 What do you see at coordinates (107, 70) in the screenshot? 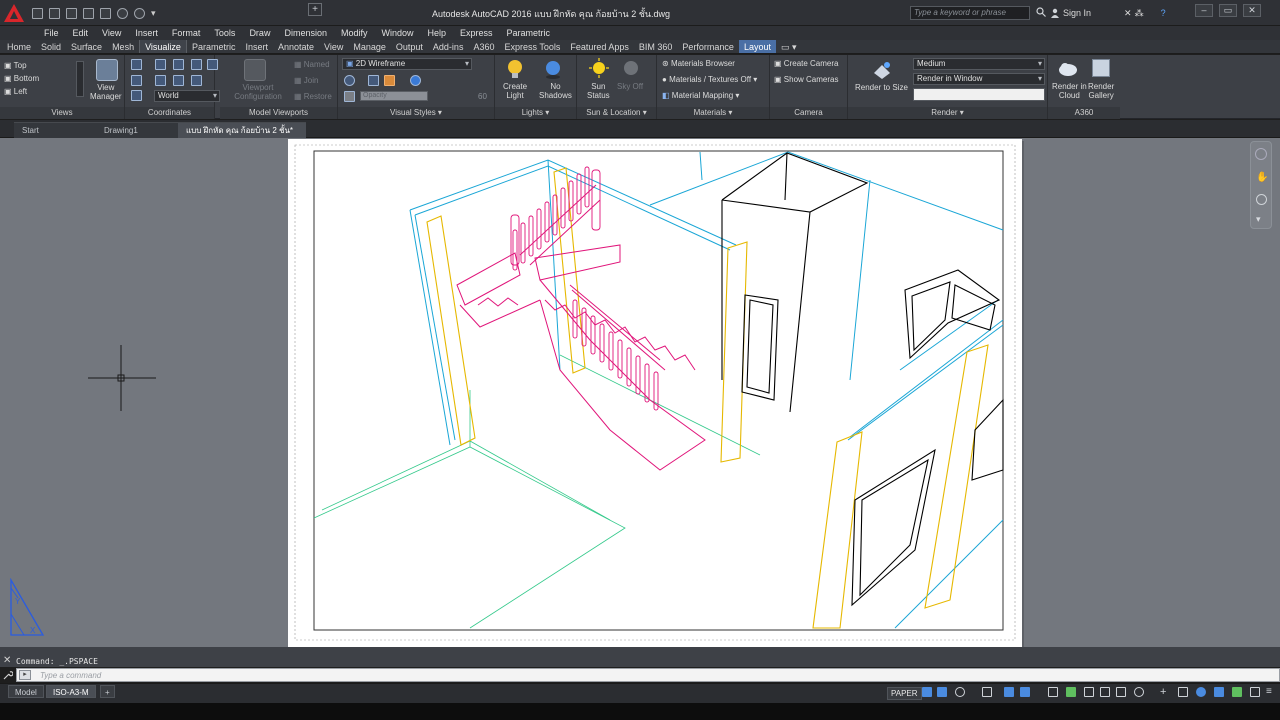
I see `view-manager-icon` at bounding box center [107, 70].